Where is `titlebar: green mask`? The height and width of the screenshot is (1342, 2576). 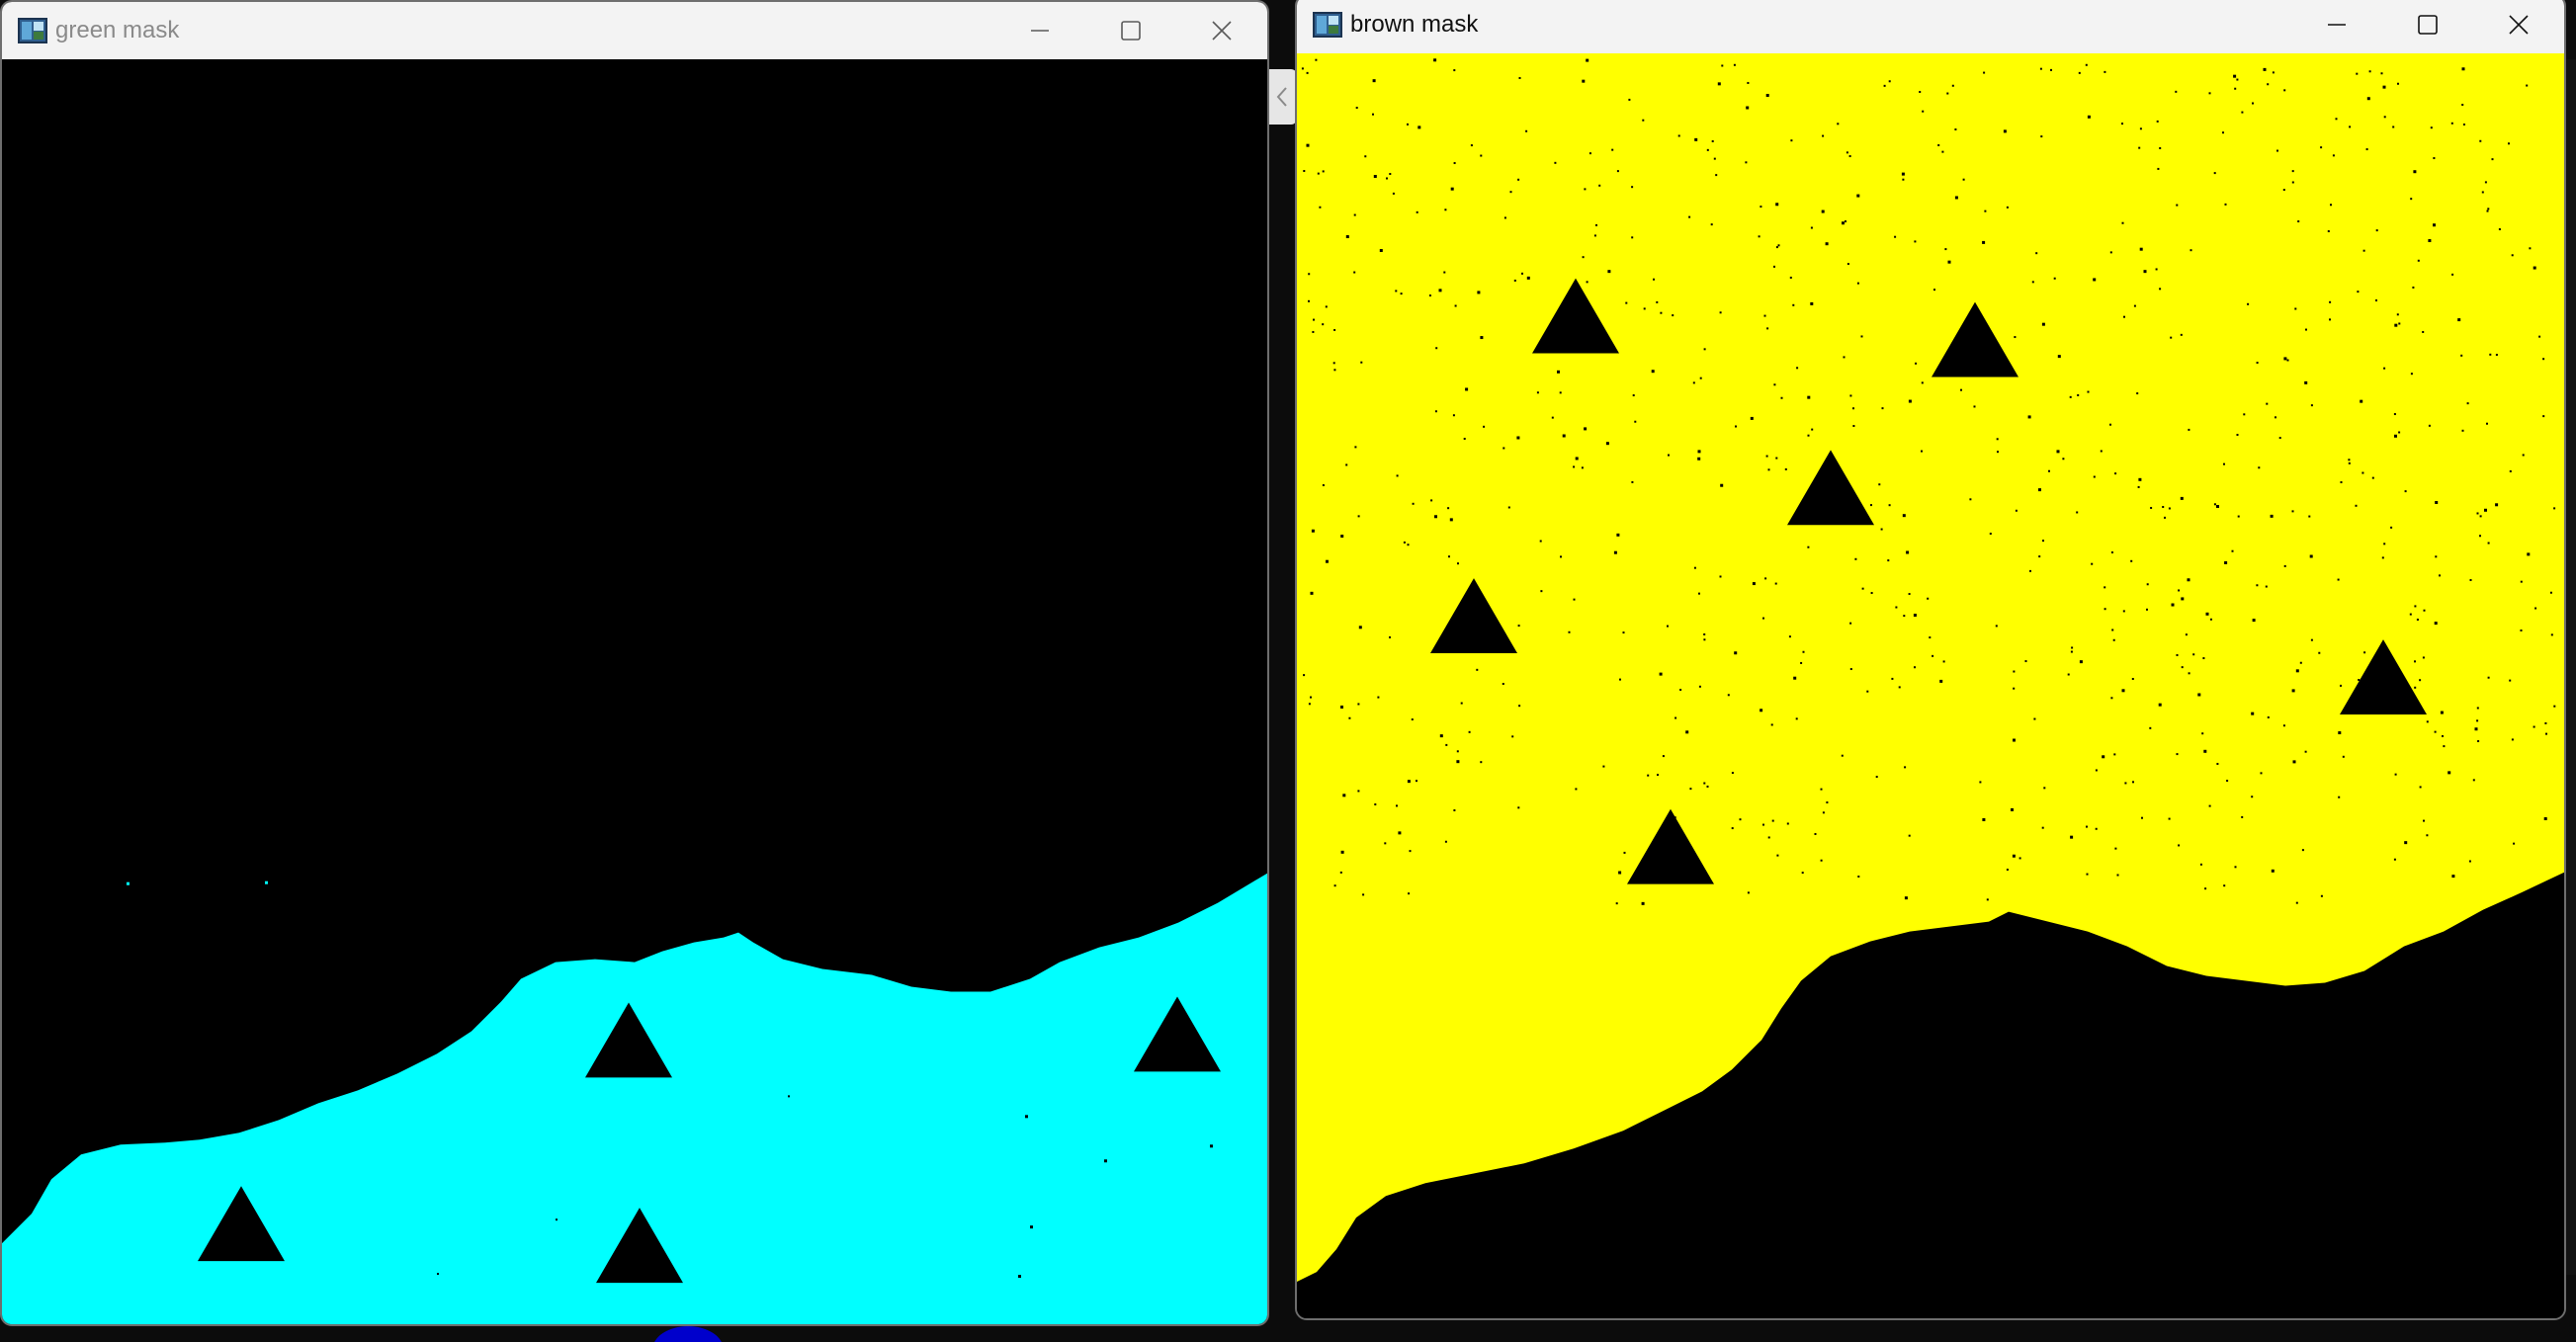 titlebar: green mask is located at coordinates (634, 30).